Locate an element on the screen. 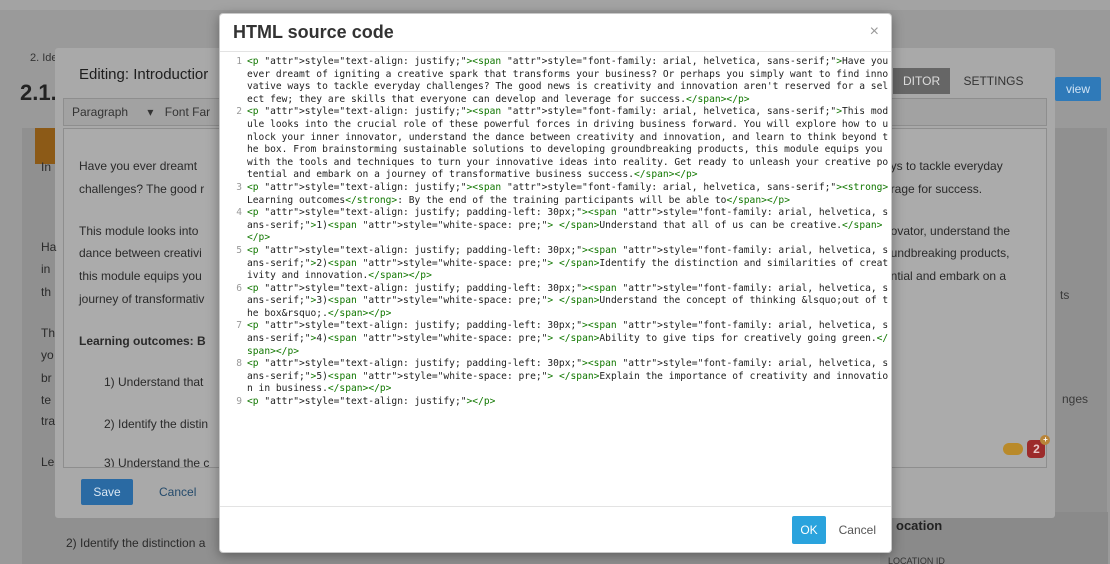  content-line: 1) Understand that is located at coordinates (154, 382).